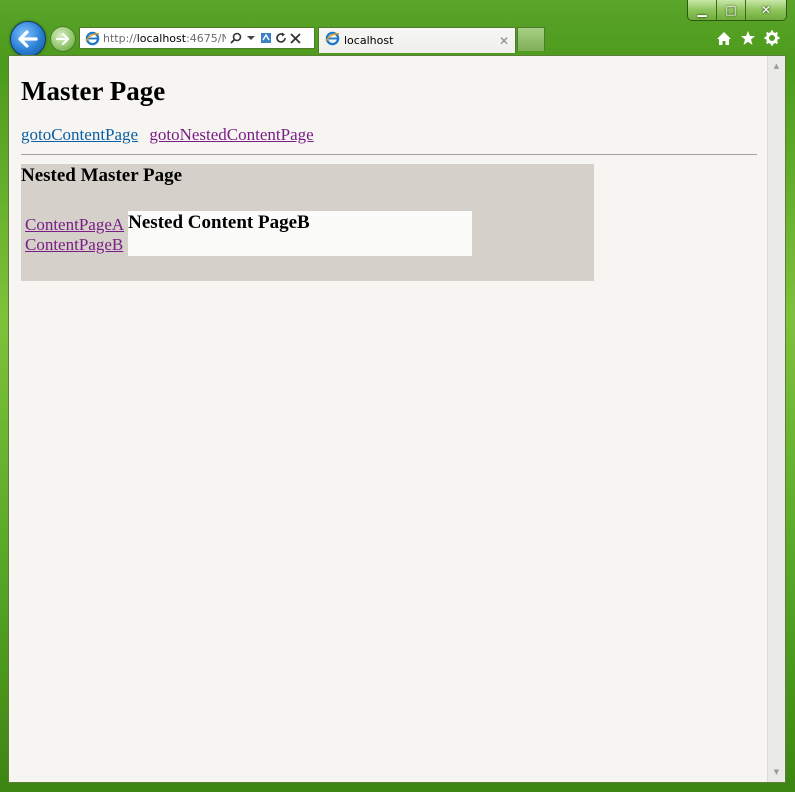 Image resolution: width=795 pixels, height=792 pixels. What do you see at coordinates (265, 38) in the screenshot?
I see `compatibility-view-icon` at bounding box center [265, 38].